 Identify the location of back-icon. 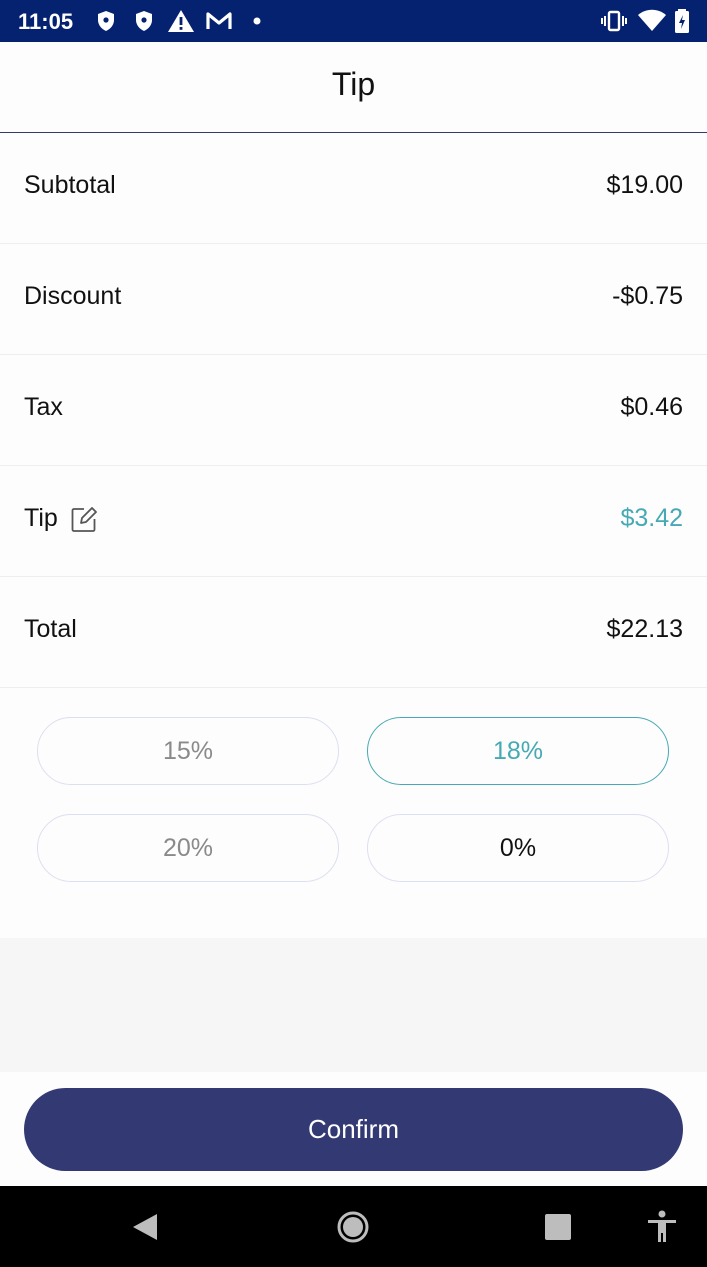
(146, 1227).